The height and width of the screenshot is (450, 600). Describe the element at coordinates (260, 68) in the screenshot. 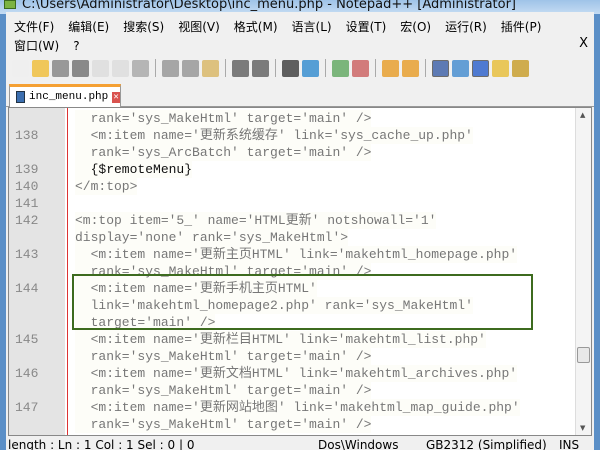

I see `redo-icon` at that location.